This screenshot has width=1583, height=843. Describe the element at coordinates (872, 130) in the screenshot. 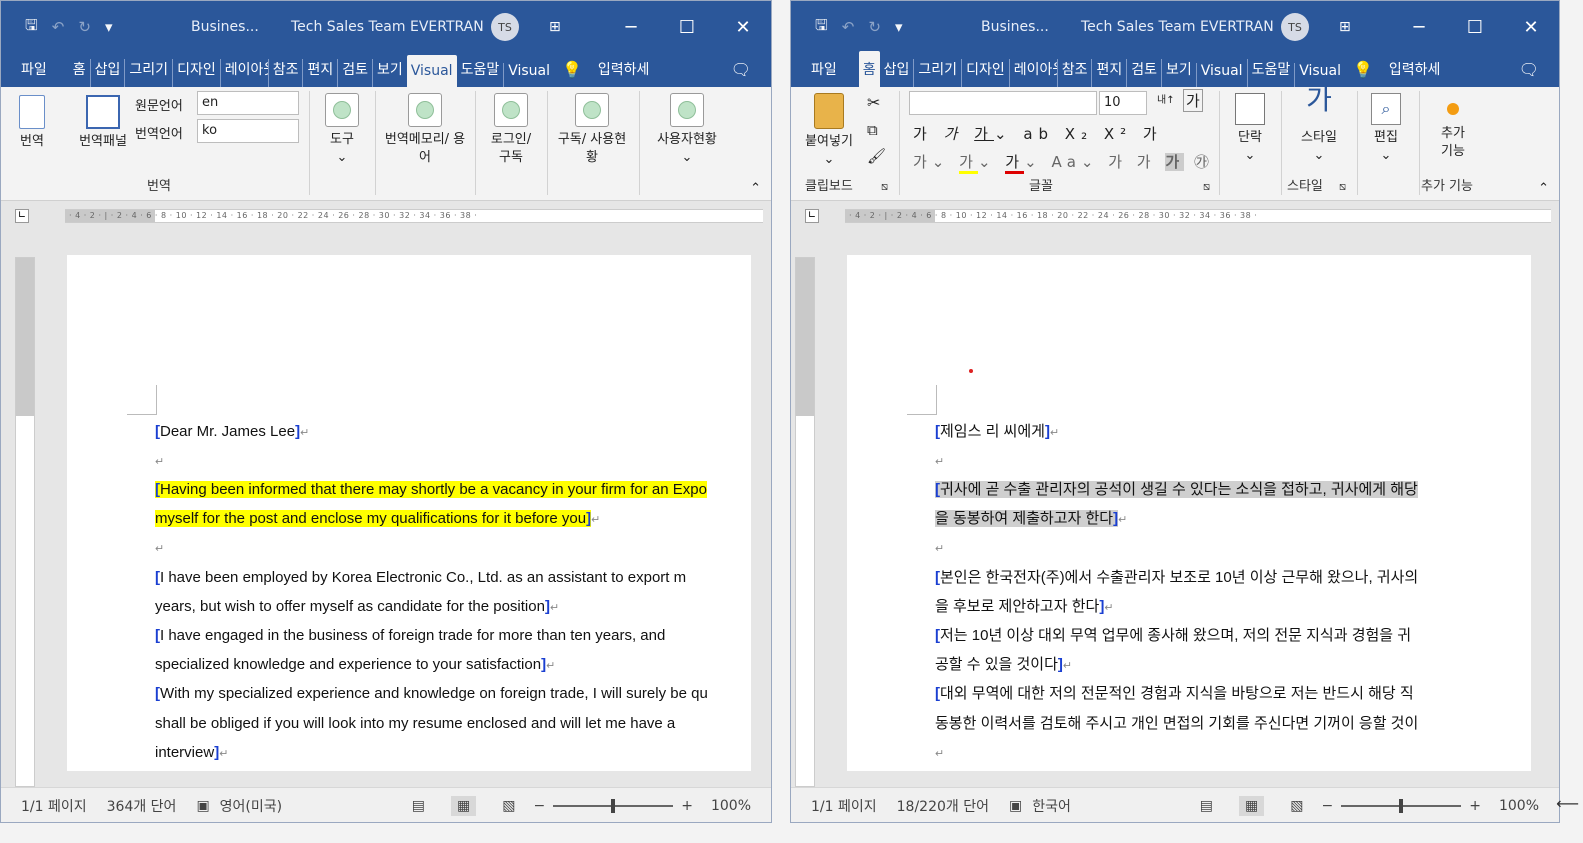

I see `copy-icon: ⧉` at that location.